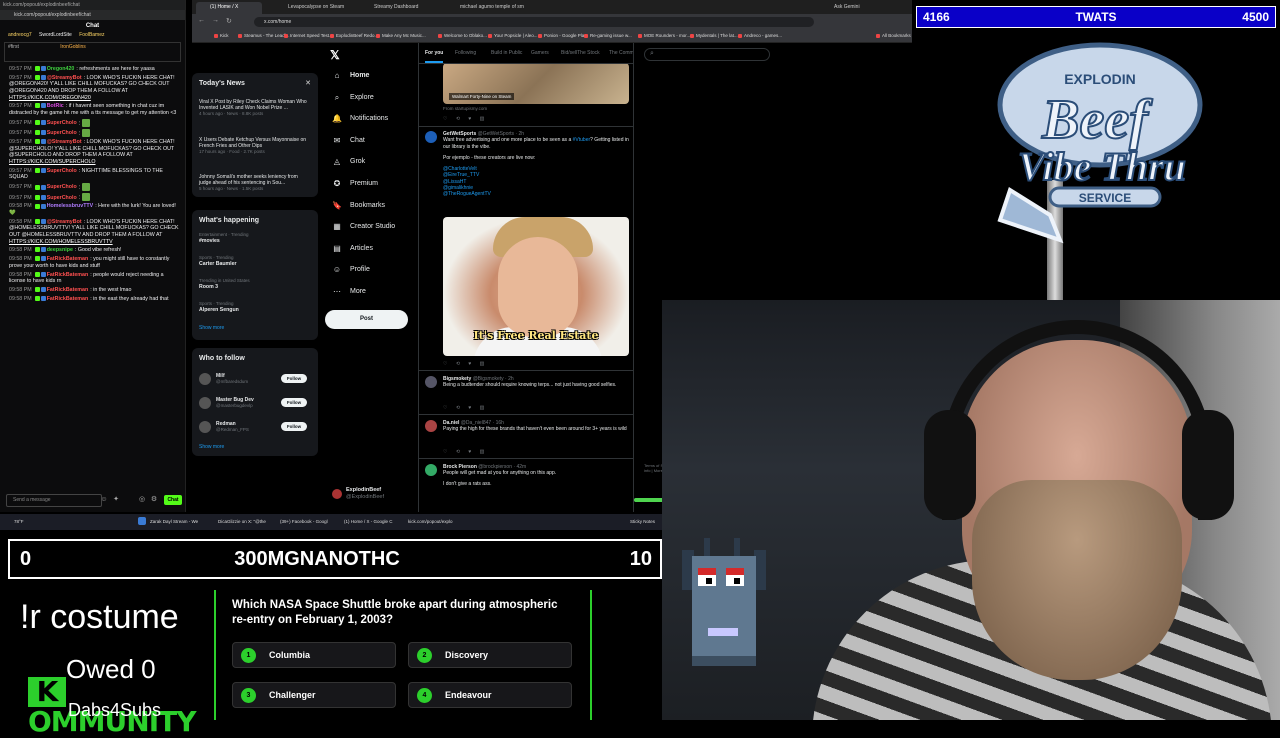 This screenshot has height=738, width=1280. Describe the element at coordinates (430, 522) in the screenshot. I see `taskbar-item: kick.com/popout/explo` at that location.